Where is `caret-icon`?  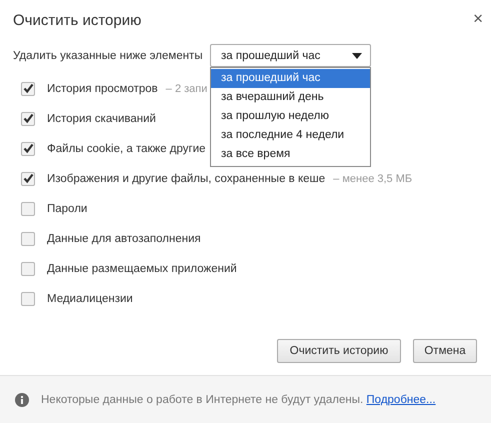 caret-icon is located at coordinates (357, 55).